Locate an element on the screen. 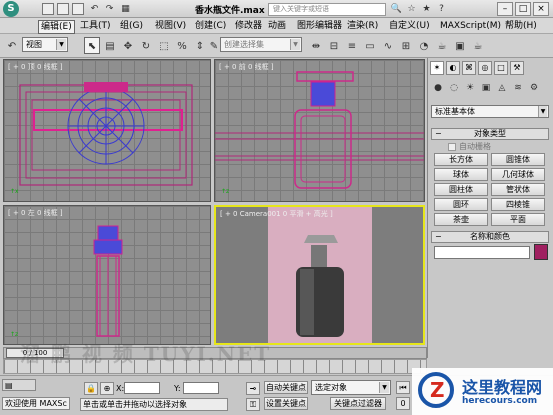 The height and width of the screenshot is (415, 553). key-filters-button: 关键点过滤器 is located at coordinates (358, 403).